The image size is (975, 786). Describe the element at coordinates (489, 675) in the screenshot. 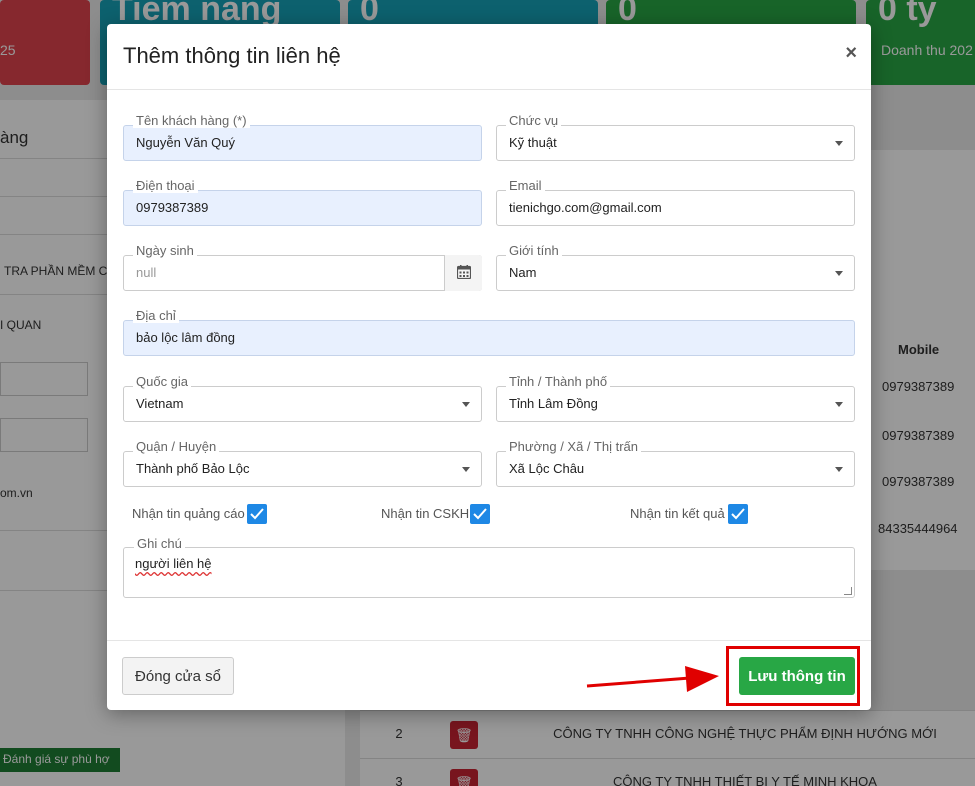

I see `modal-footer: Đóng cửa sổ Lưu thông tin` at that location.